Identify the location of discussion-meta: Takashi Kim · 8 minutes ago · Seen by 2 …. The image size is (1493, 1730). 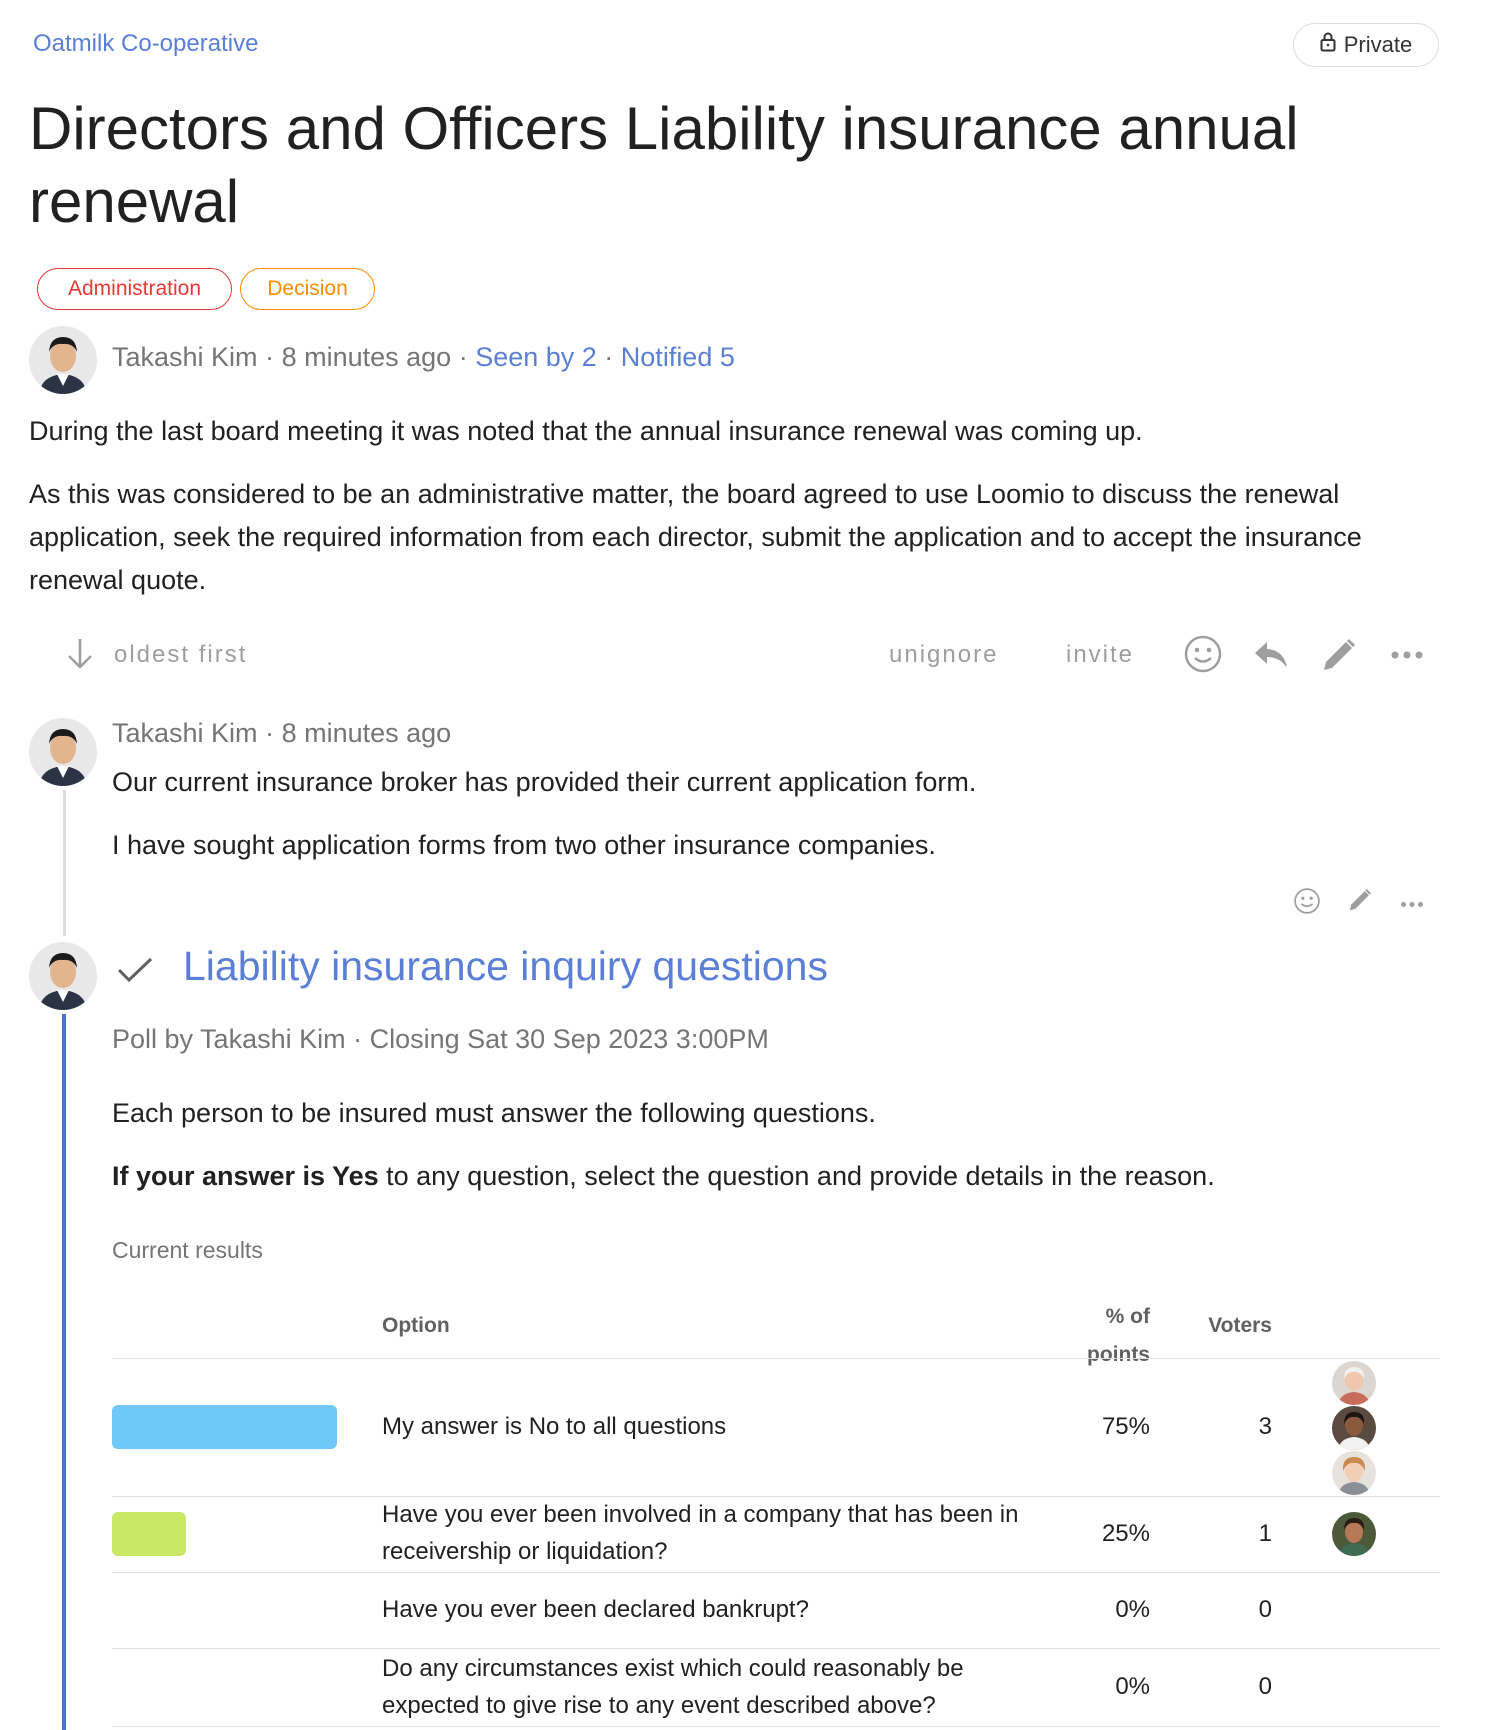
(423, 357).